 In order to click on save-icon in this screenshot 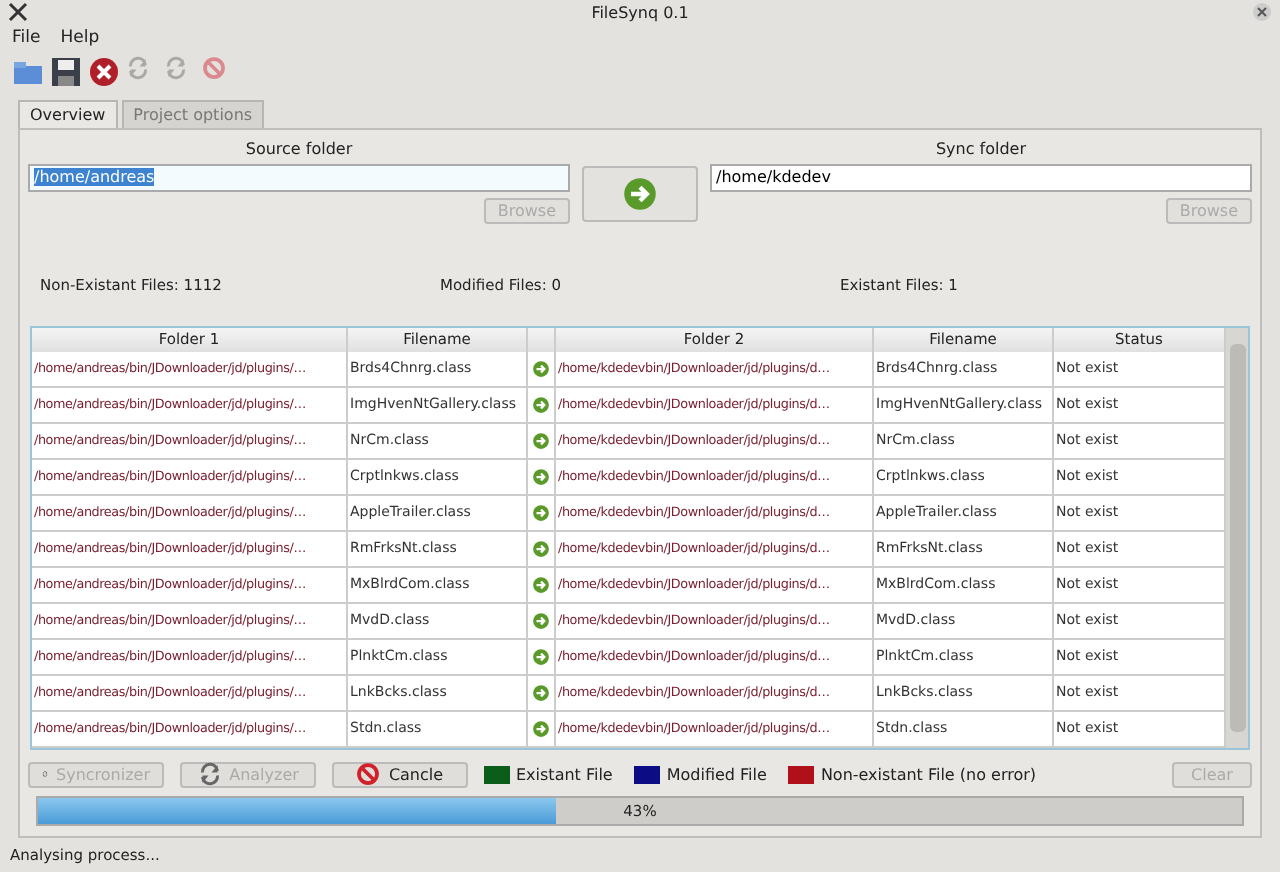, I will do `click(66, 71)`.